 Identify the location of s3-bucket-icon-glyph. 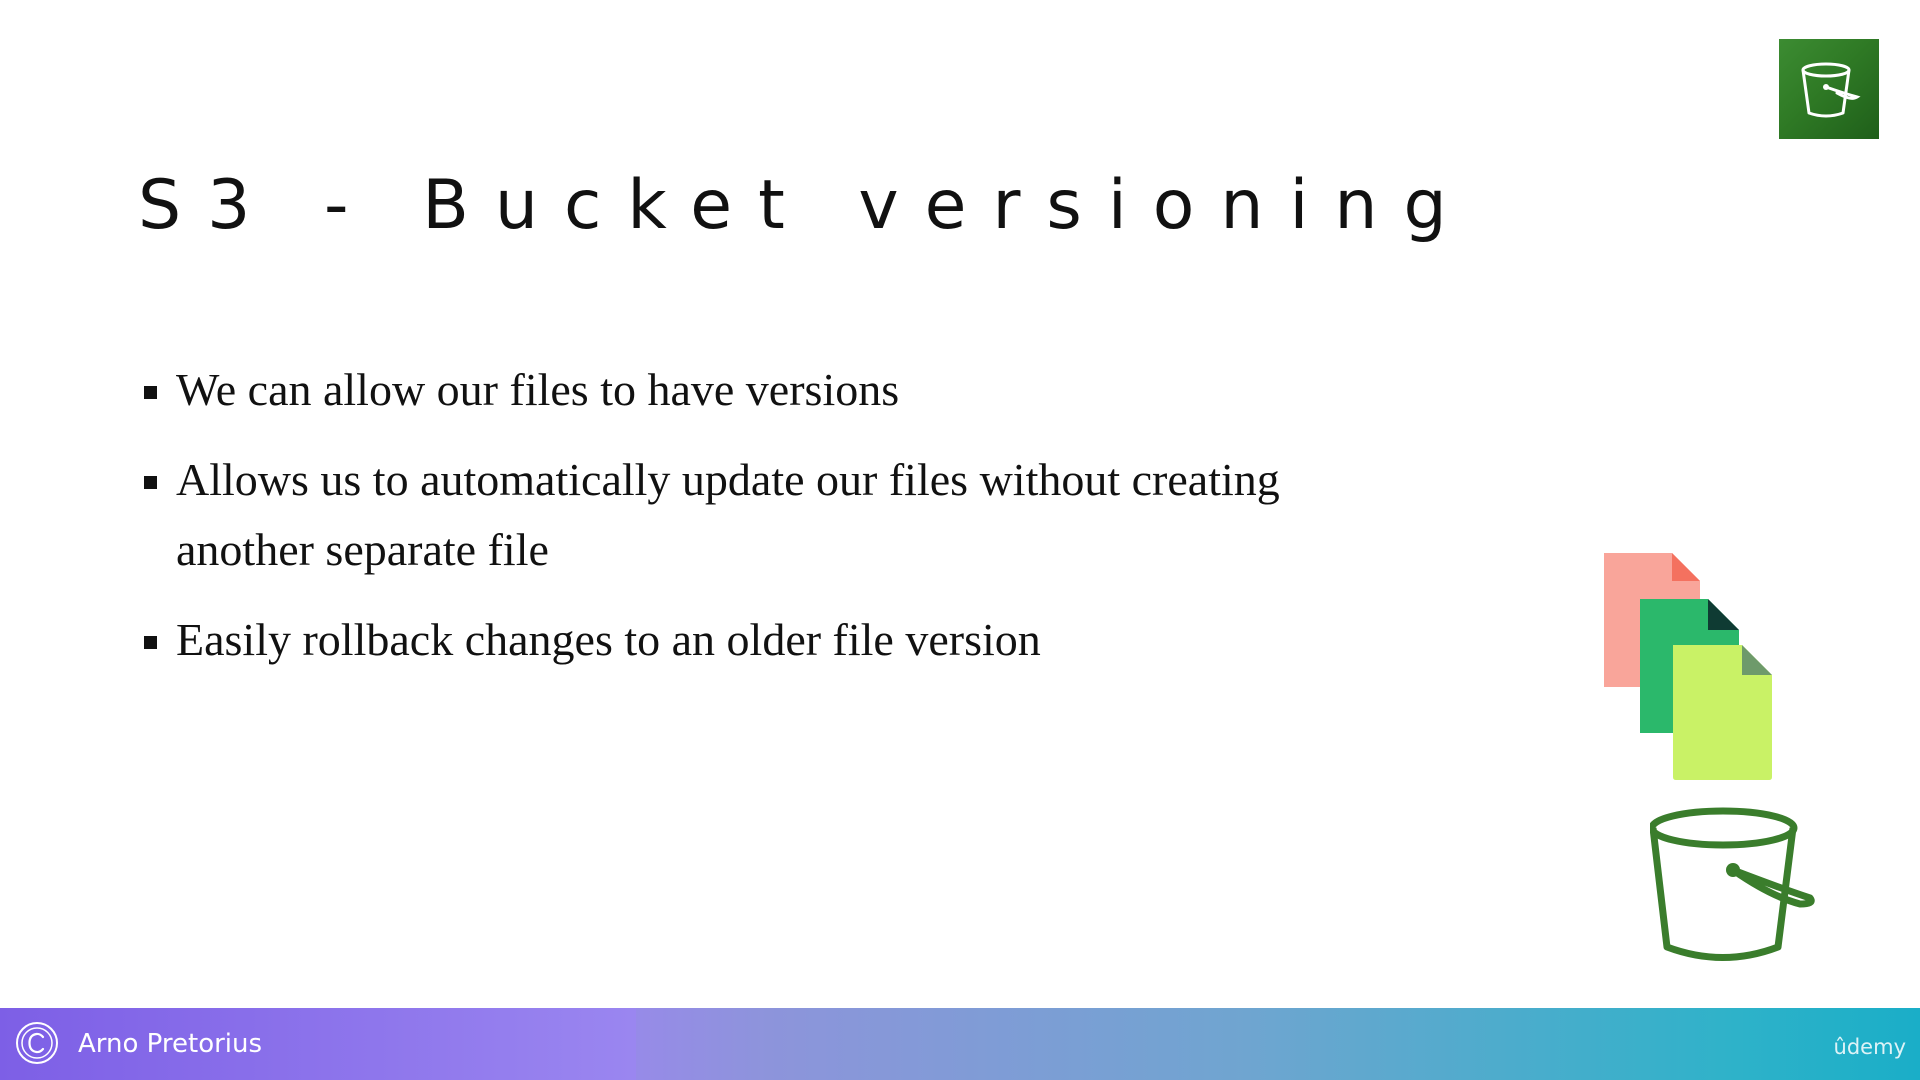
(1831, 90).